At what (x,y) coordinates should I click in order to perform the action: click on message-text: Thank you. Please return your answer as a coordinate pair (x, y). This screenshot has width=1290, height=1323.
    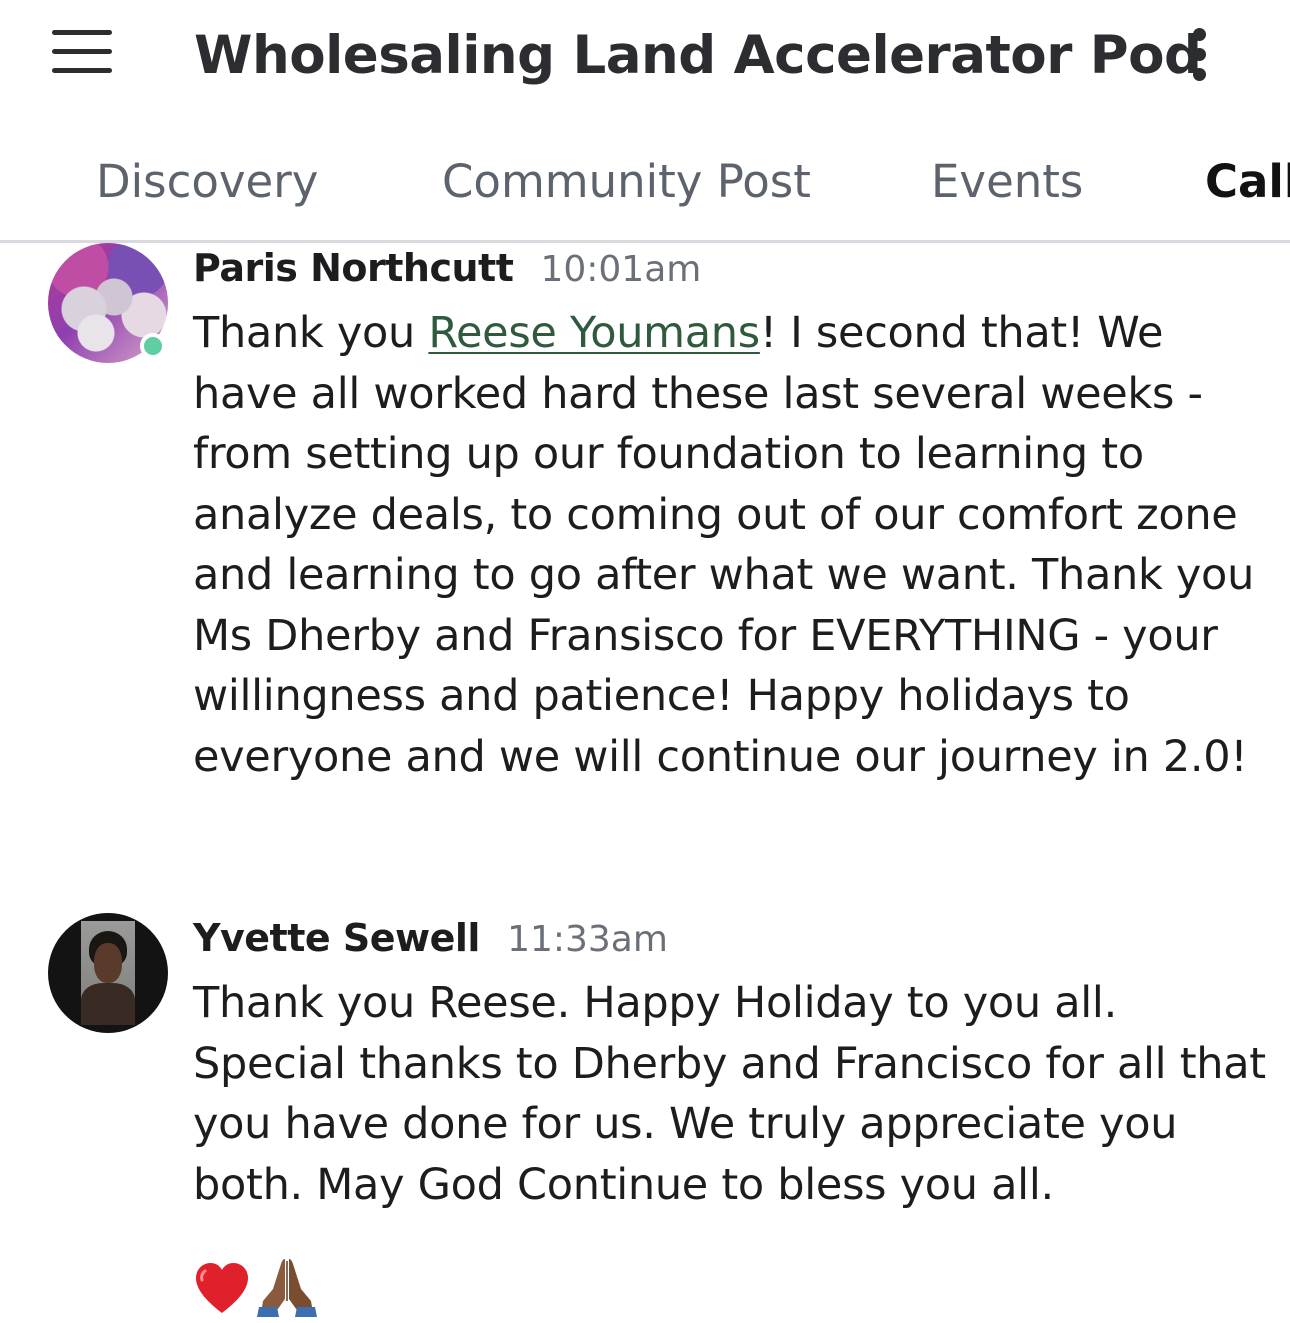
    Looking at the image, I should click on (311, 333).